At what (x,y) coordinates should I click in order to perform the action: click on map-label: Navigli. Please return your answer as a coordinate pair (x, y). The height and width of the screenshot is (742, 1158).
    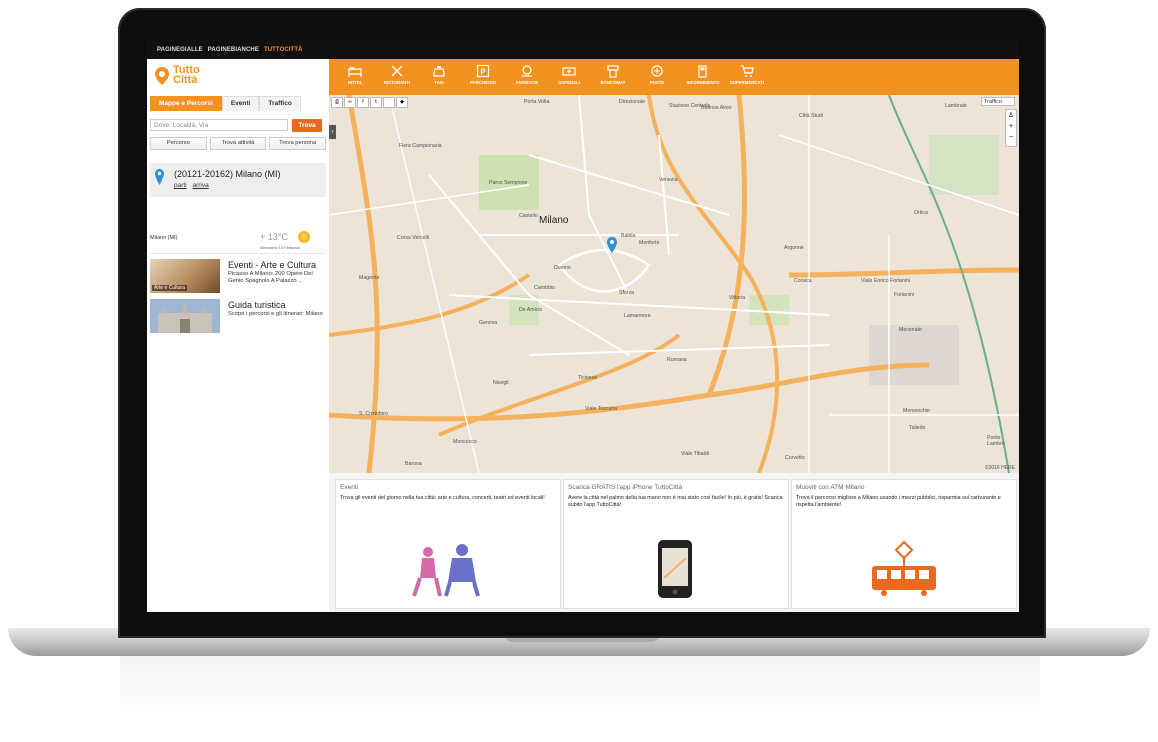
    Looking at the image, I should click on (501, 383).